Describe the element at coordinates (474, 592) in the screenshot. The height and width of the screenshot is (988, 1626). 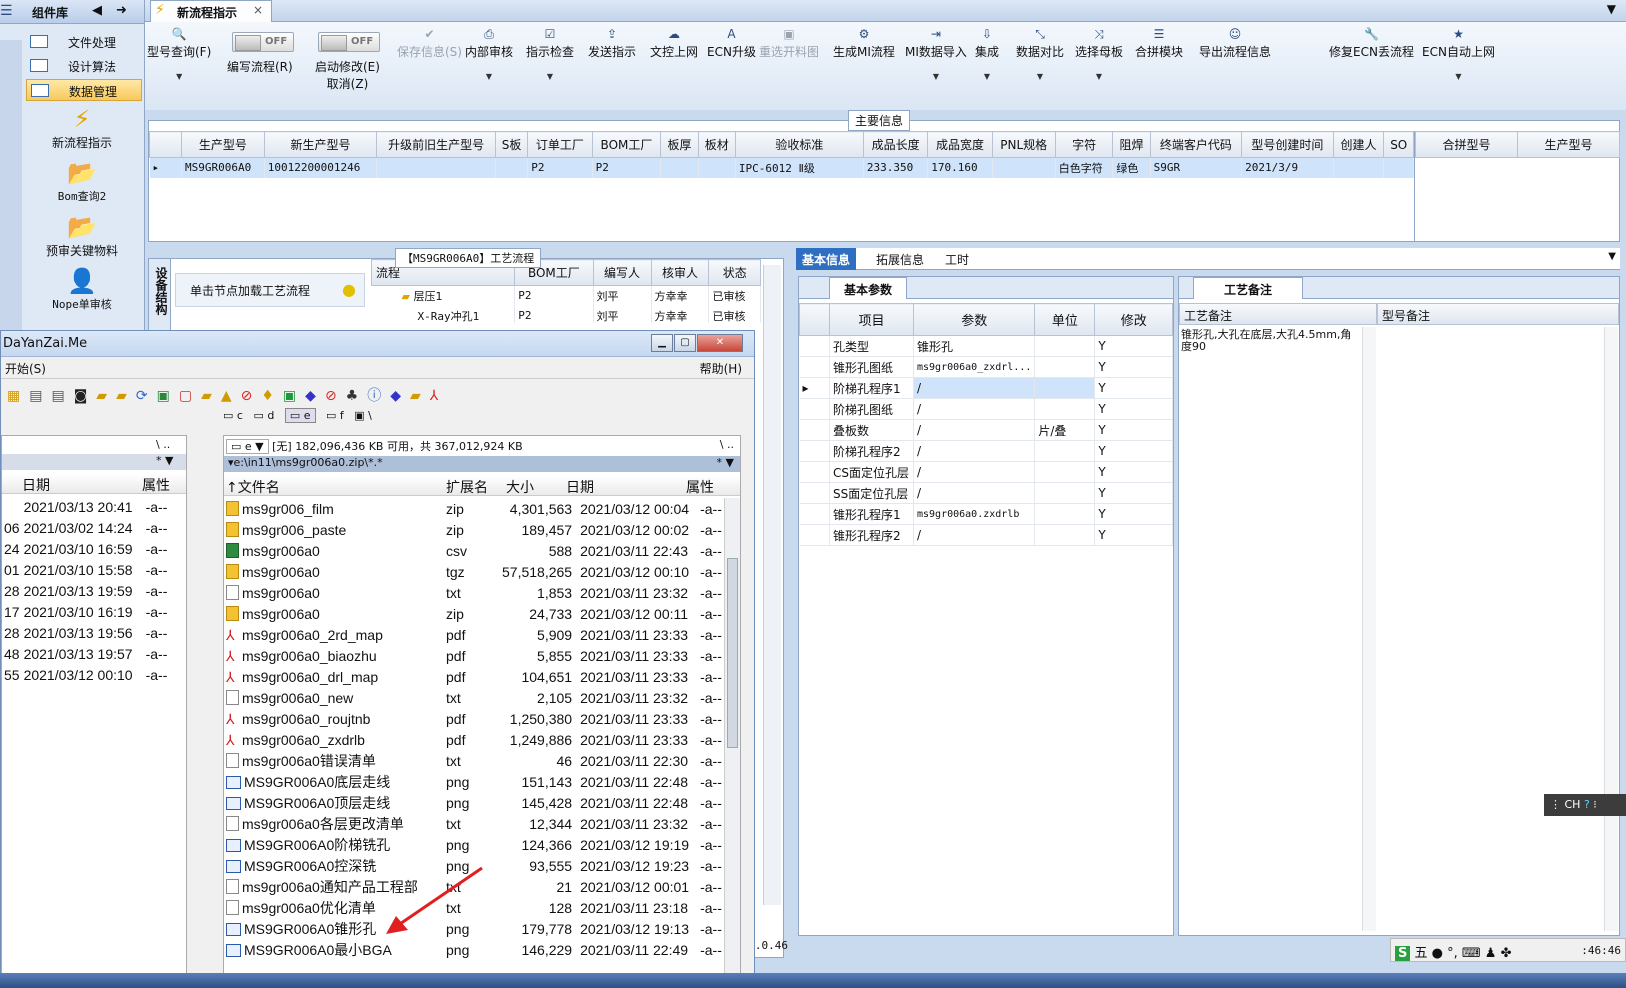
I see `file-row: ms9gr006a0 txt 1,853 2021/03/11 23:32 -a--` at that location.